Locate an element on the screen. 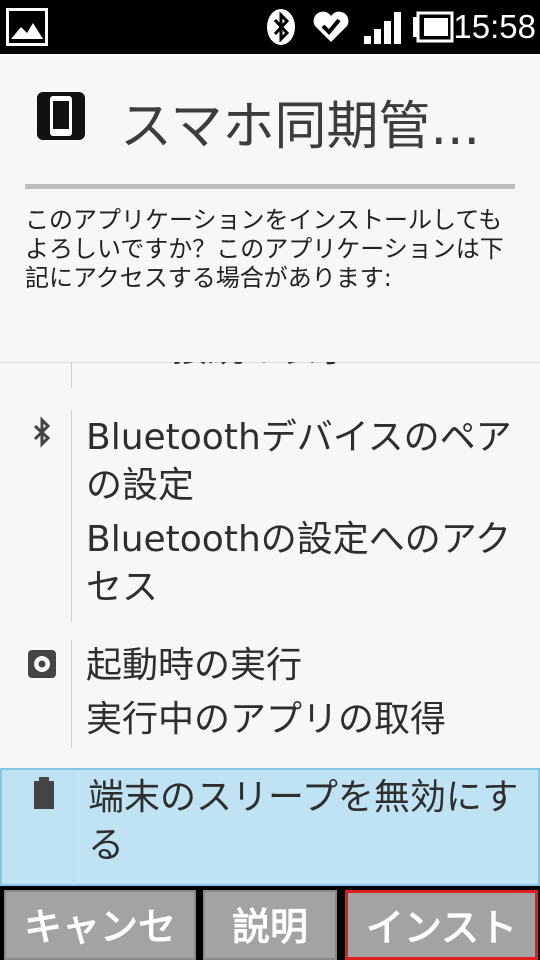 The image size is (540, 960). header-divider is located at coordinates (270, 186).